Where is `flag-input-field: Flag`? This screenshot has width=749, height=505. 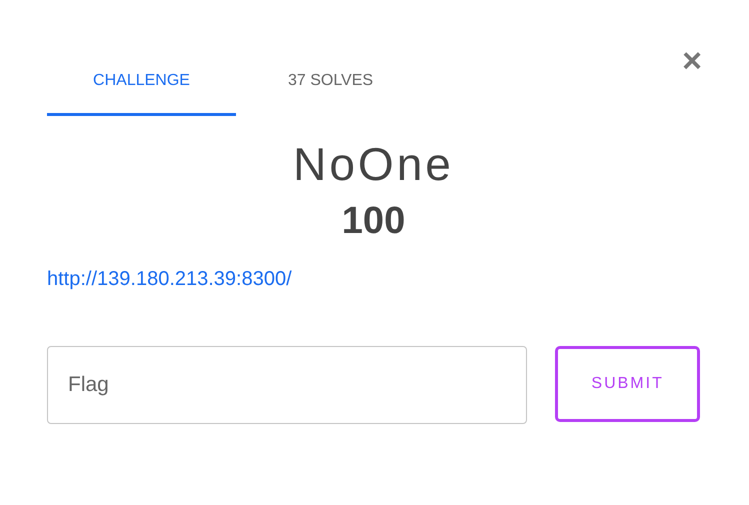
flag-input-field: Flag is located at coordinates (287, 385).